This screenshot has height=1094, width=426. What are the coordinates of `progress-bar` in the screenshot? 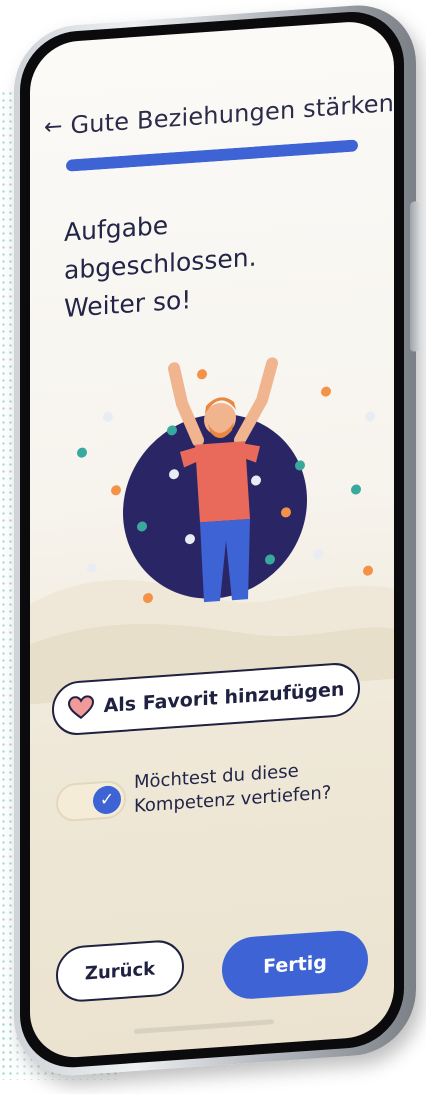 It's located at (212, 155).